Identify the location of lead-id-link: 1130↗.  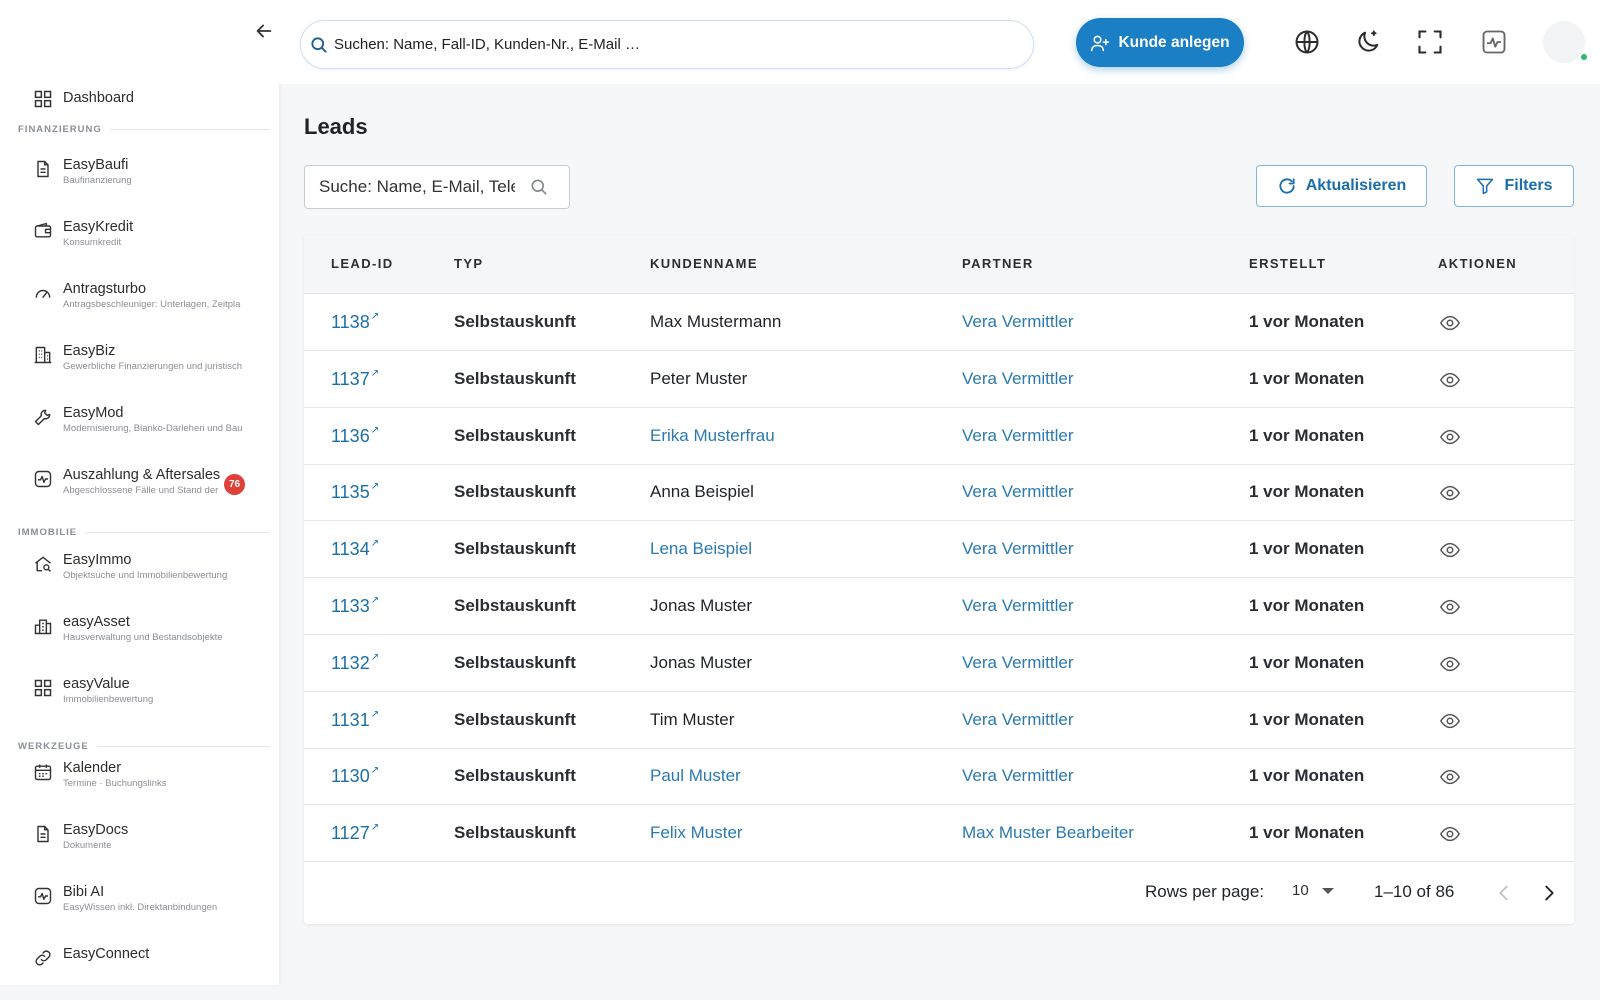
(355, 776).